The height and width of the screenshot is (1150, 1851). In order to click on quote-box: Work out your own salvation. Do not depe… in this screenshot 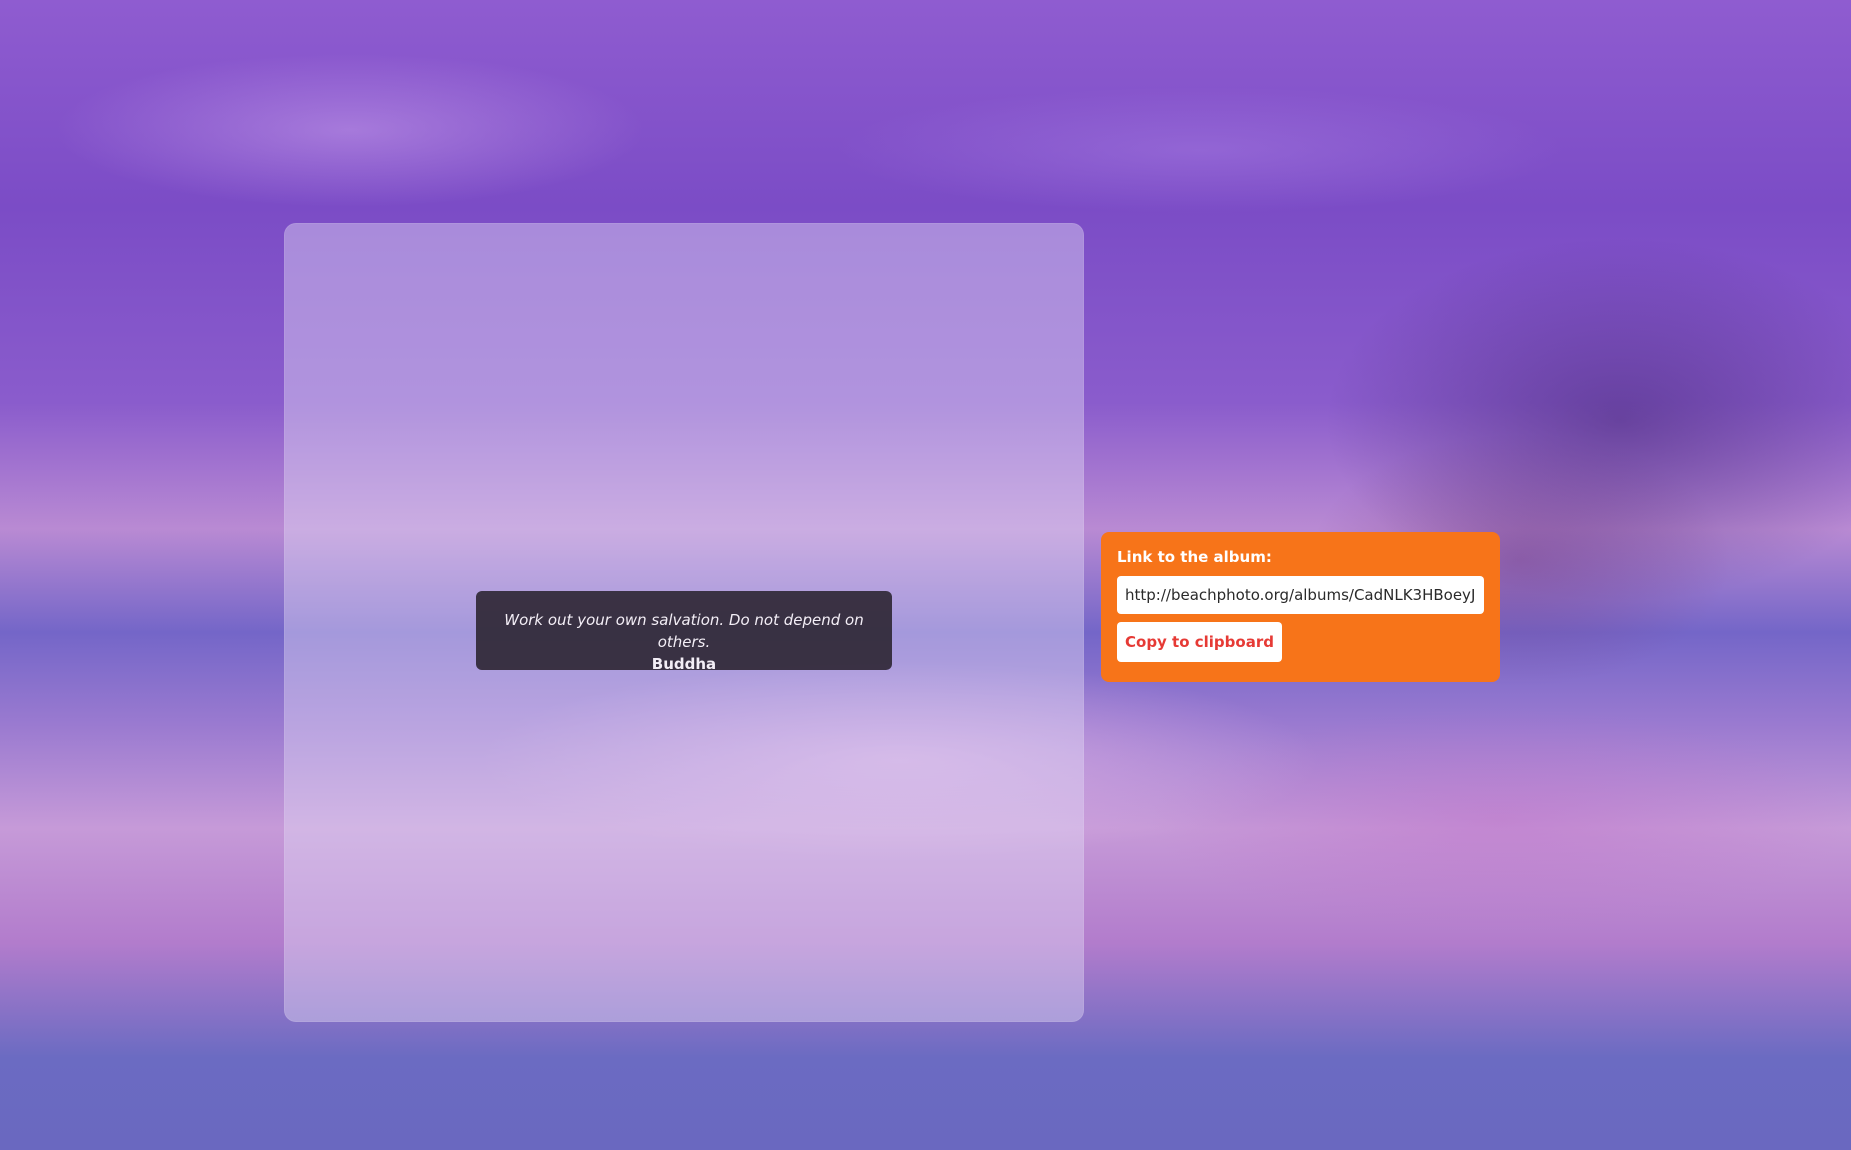, I will do `click(684, 632)`.